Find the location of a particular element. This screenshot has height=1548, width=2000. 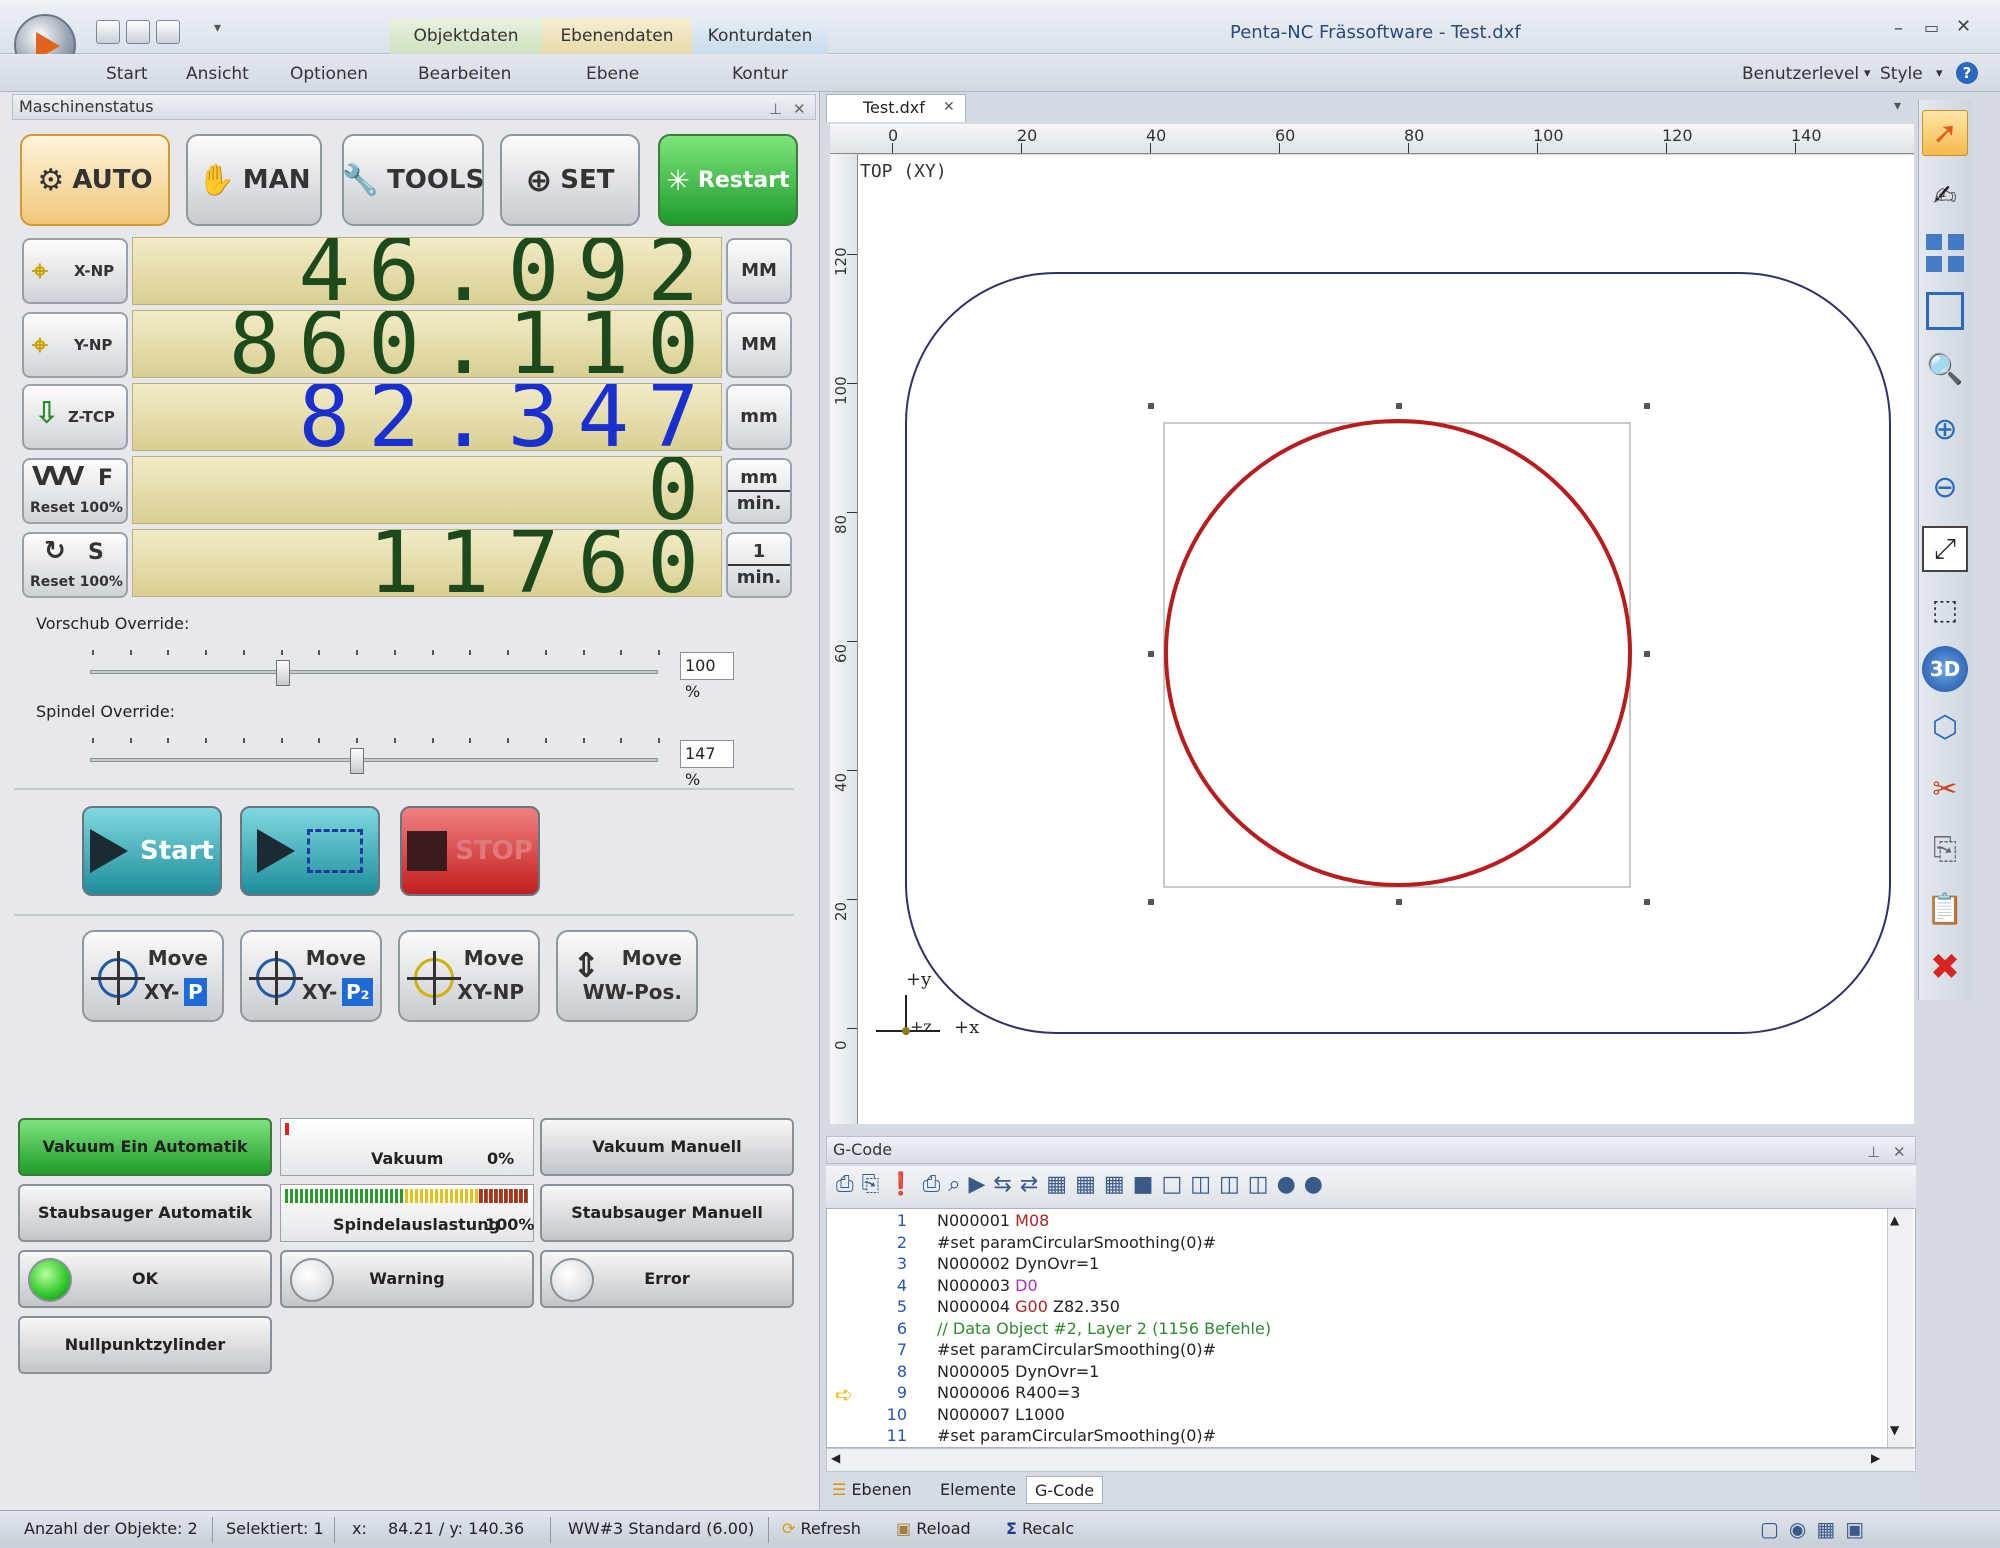

gcode-toolbar: ⎙⎘❗⎙⌕▶⇆⇄▦▦▦■□◫◫◫●● is located at coordinates (1371, 1187).